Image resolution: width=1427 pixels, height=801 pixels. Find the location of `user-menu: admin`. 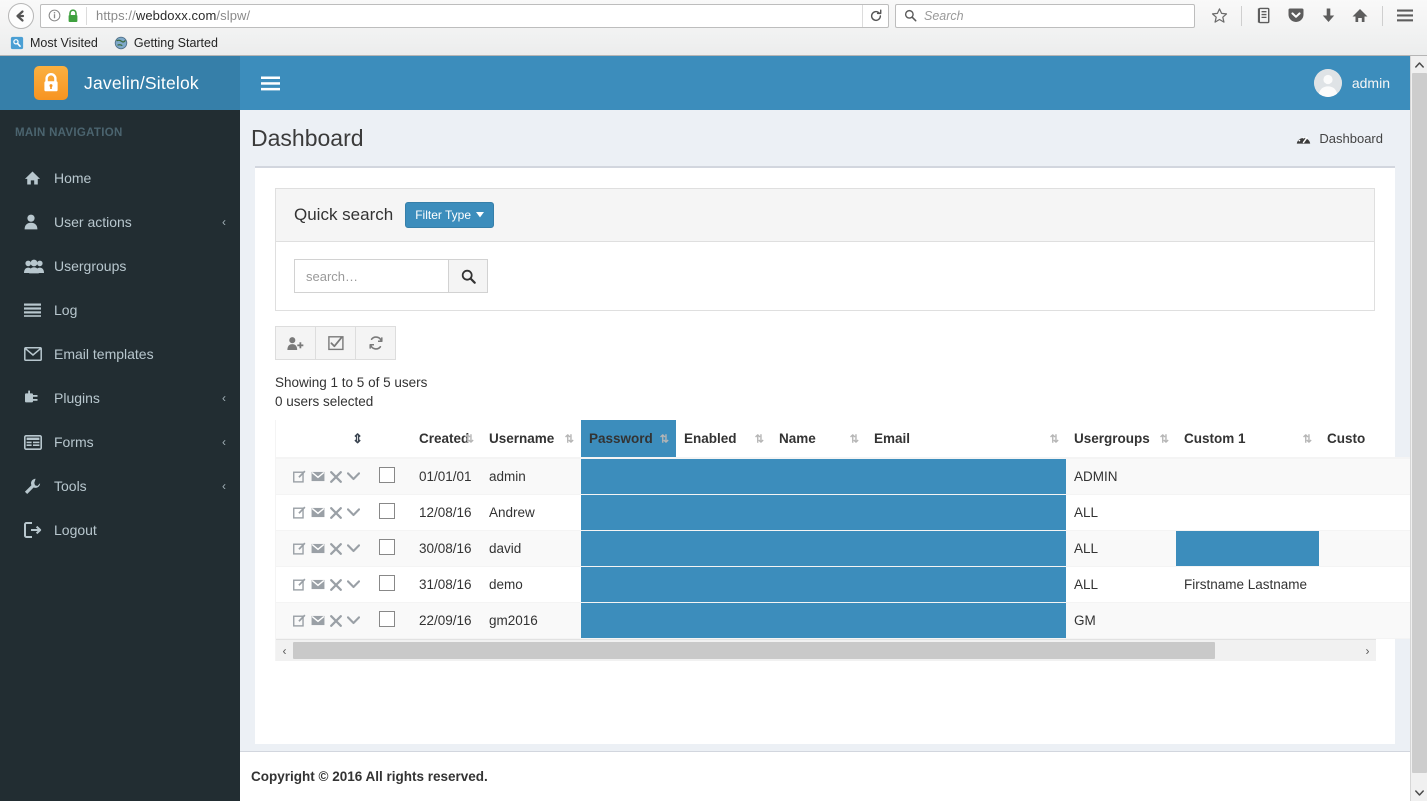

user-menu: admin is located at coordinates (1351, 83).